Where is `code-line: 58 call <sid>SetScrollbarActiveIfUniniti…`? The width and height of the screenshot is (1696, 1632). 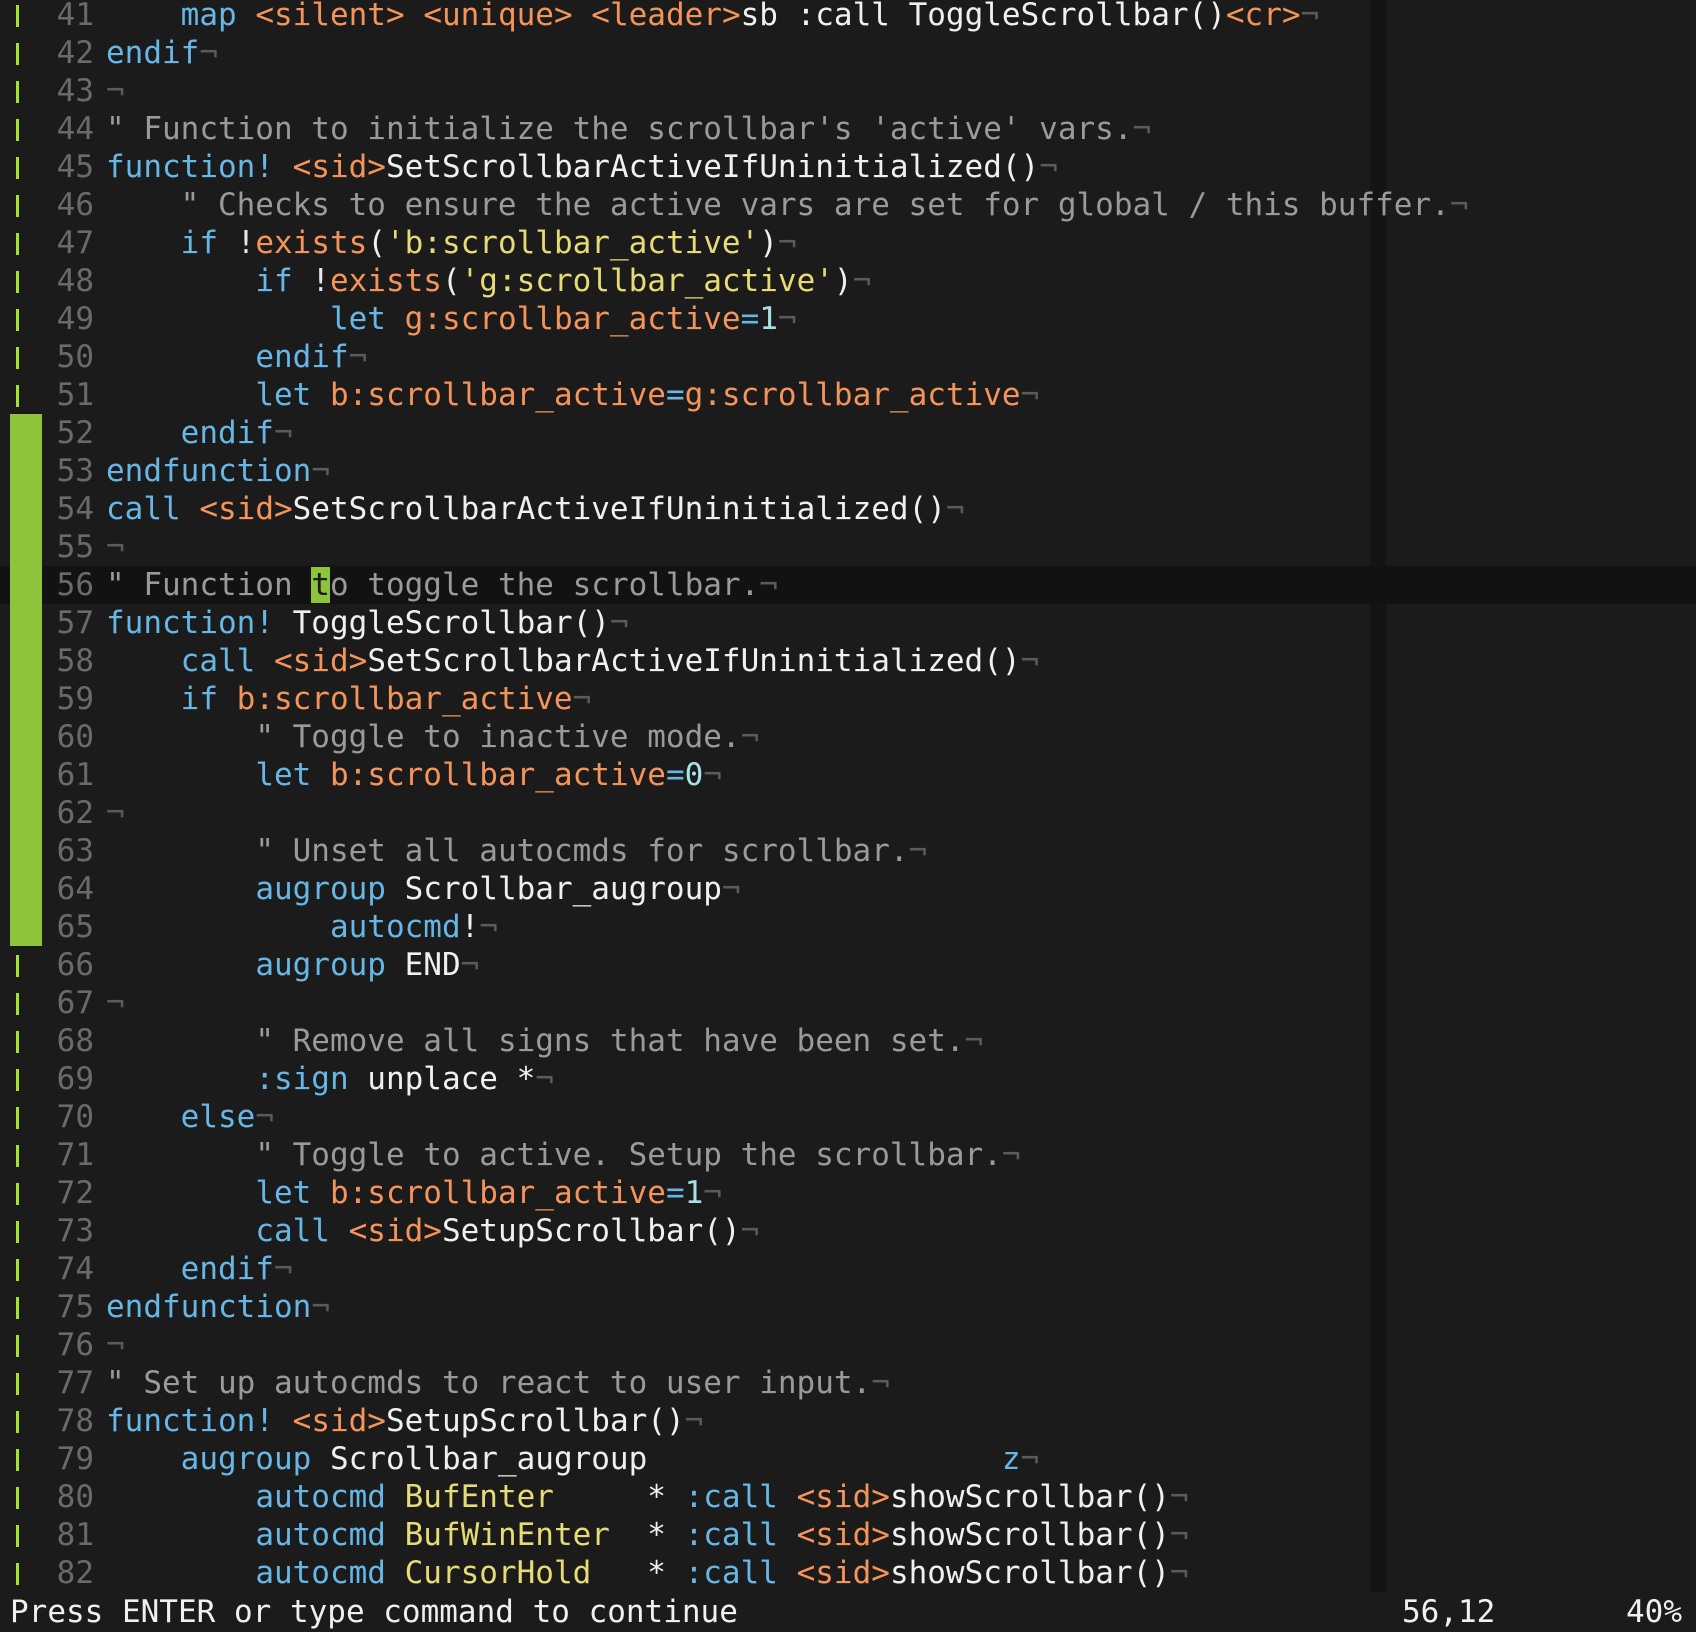
code-line: 58 call <sid>SetScrollbarActiveIfUniniti… is located at coordinates (848, 661).